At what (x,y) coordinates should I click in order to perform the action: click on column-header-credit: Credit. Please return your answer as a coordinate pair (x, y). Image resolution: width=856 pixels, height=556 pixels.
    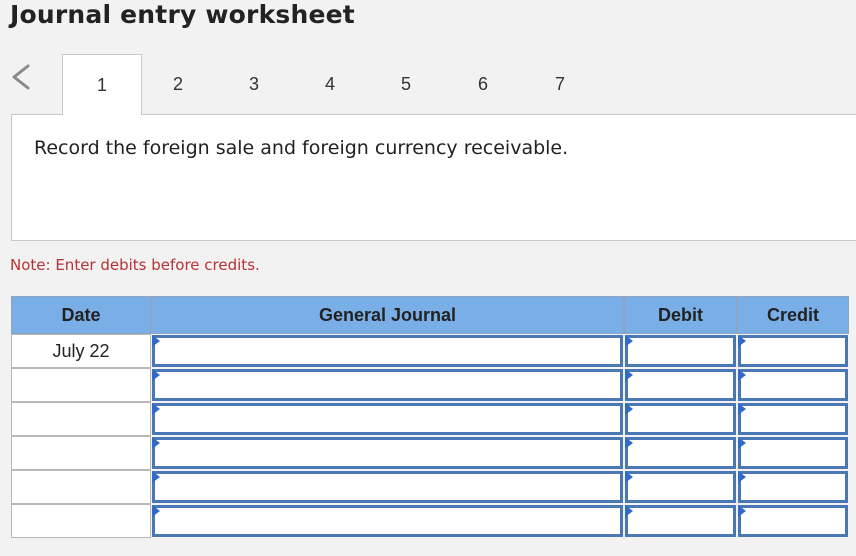
    Looking at the image, I should click on (793, 315).